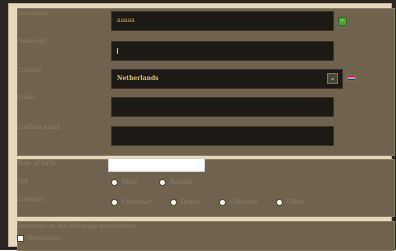 This screenshot has width=396, height=251. What do you see at coordinates (222, 51) in the screenshot?
I see `password-input` at bounding box center [222, 51].